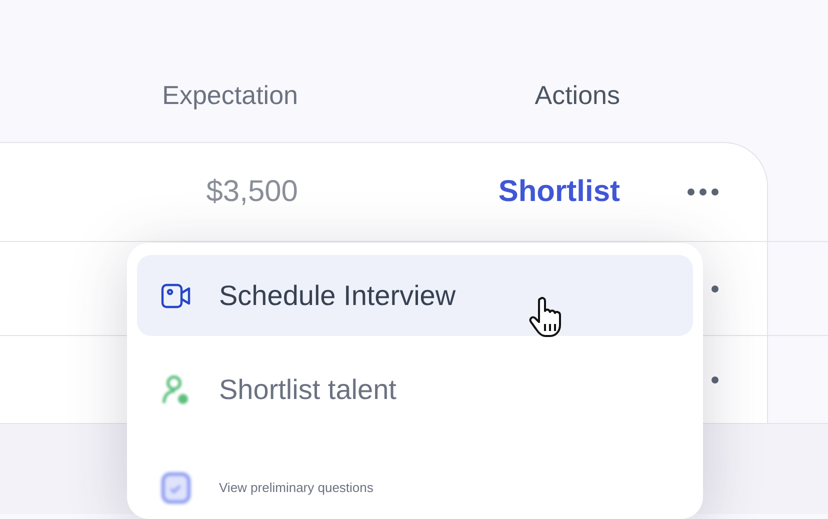 The height and width of the screenshot is (519, 828). What do you see at coordinates (459, 192) in the screenshot?
I see `shortlist-link: Shortlist` at bounding box center [459, 192].